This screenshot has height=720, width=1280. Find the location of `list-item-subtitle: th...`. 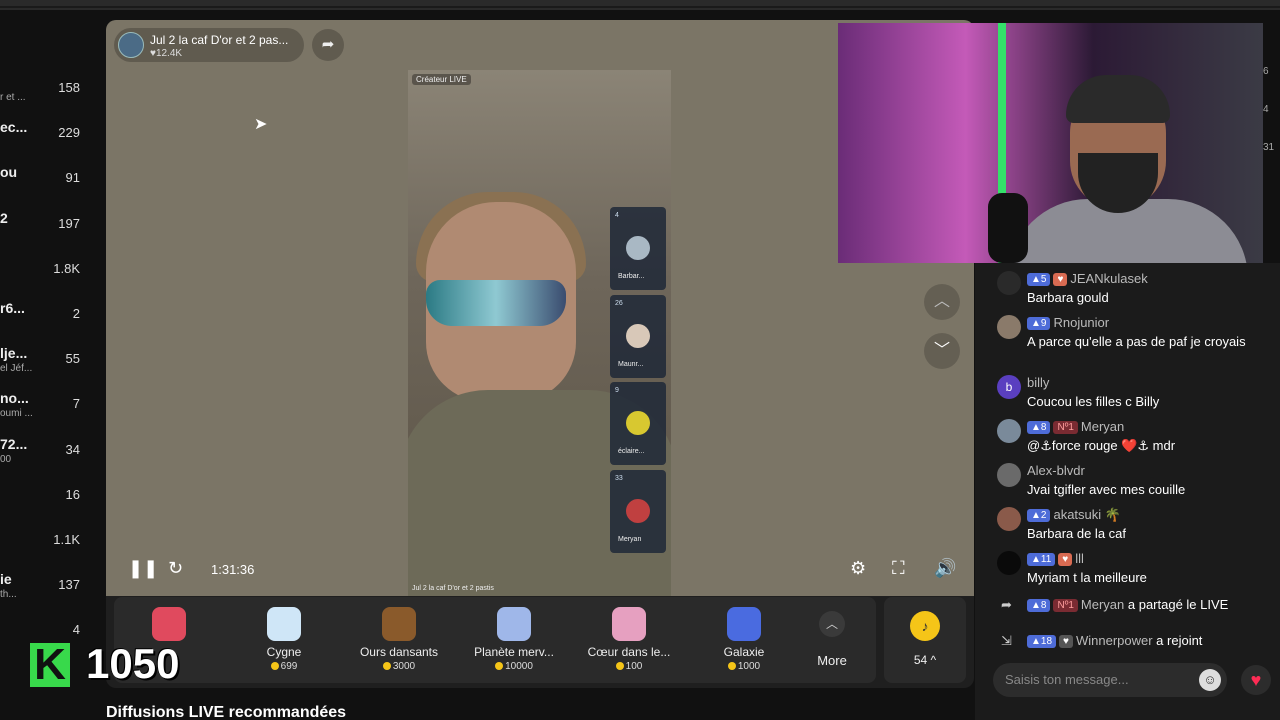

list-item-subtitle: th... is located at coordinates (8, 595).